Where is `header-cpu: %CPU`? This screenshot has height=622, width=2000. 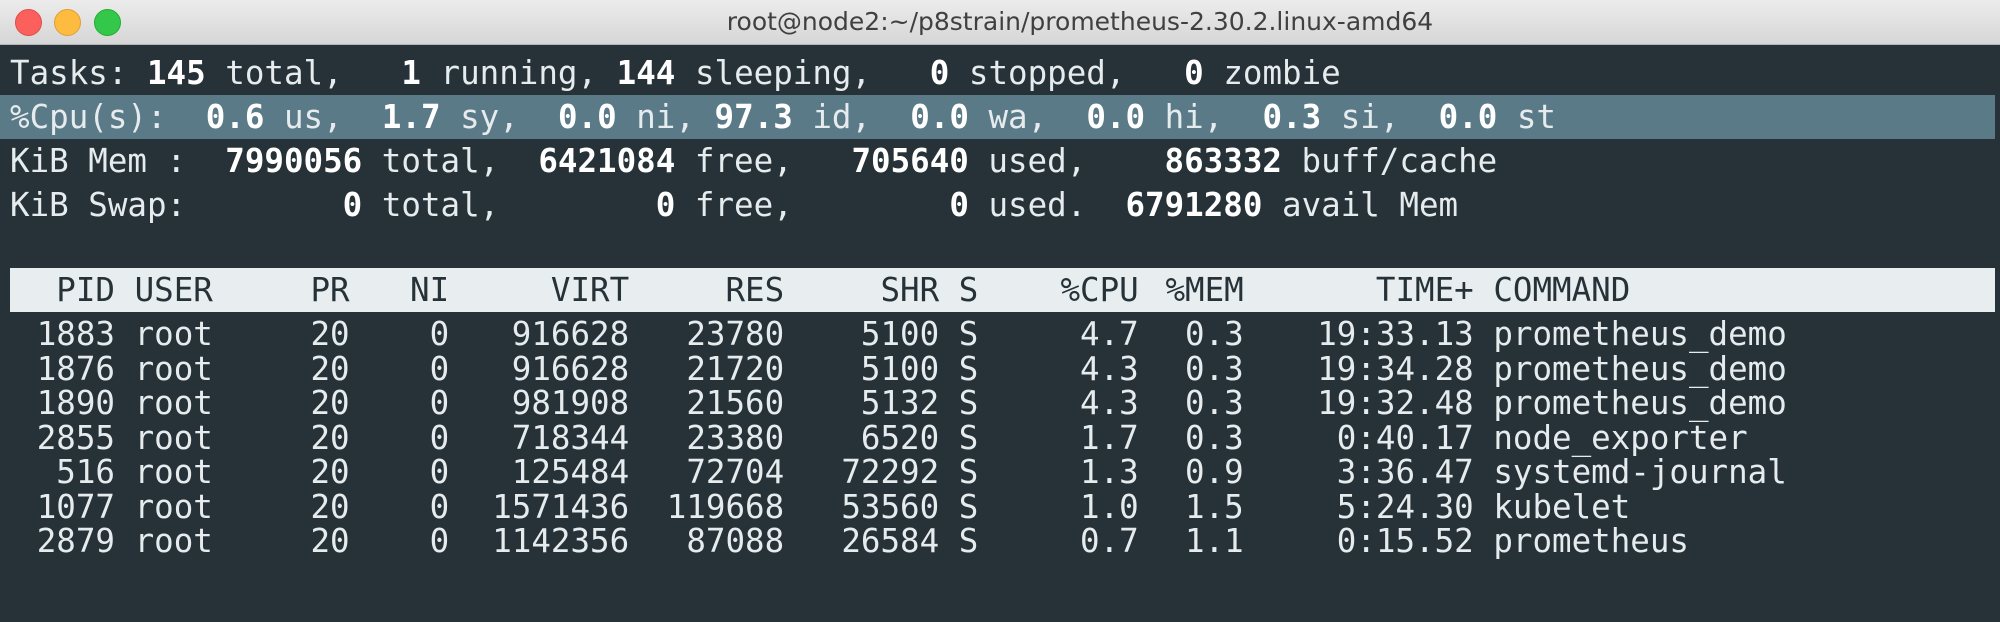
header-cpu: %CPU is located at coordinates (1061, 290).